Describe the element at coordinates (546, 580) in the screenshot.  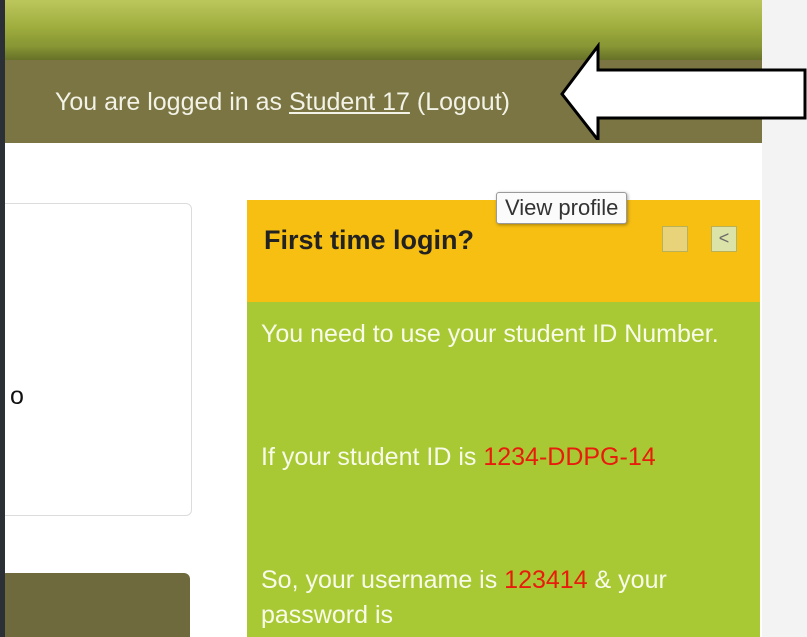
I see `username-value: 123414` at that location.